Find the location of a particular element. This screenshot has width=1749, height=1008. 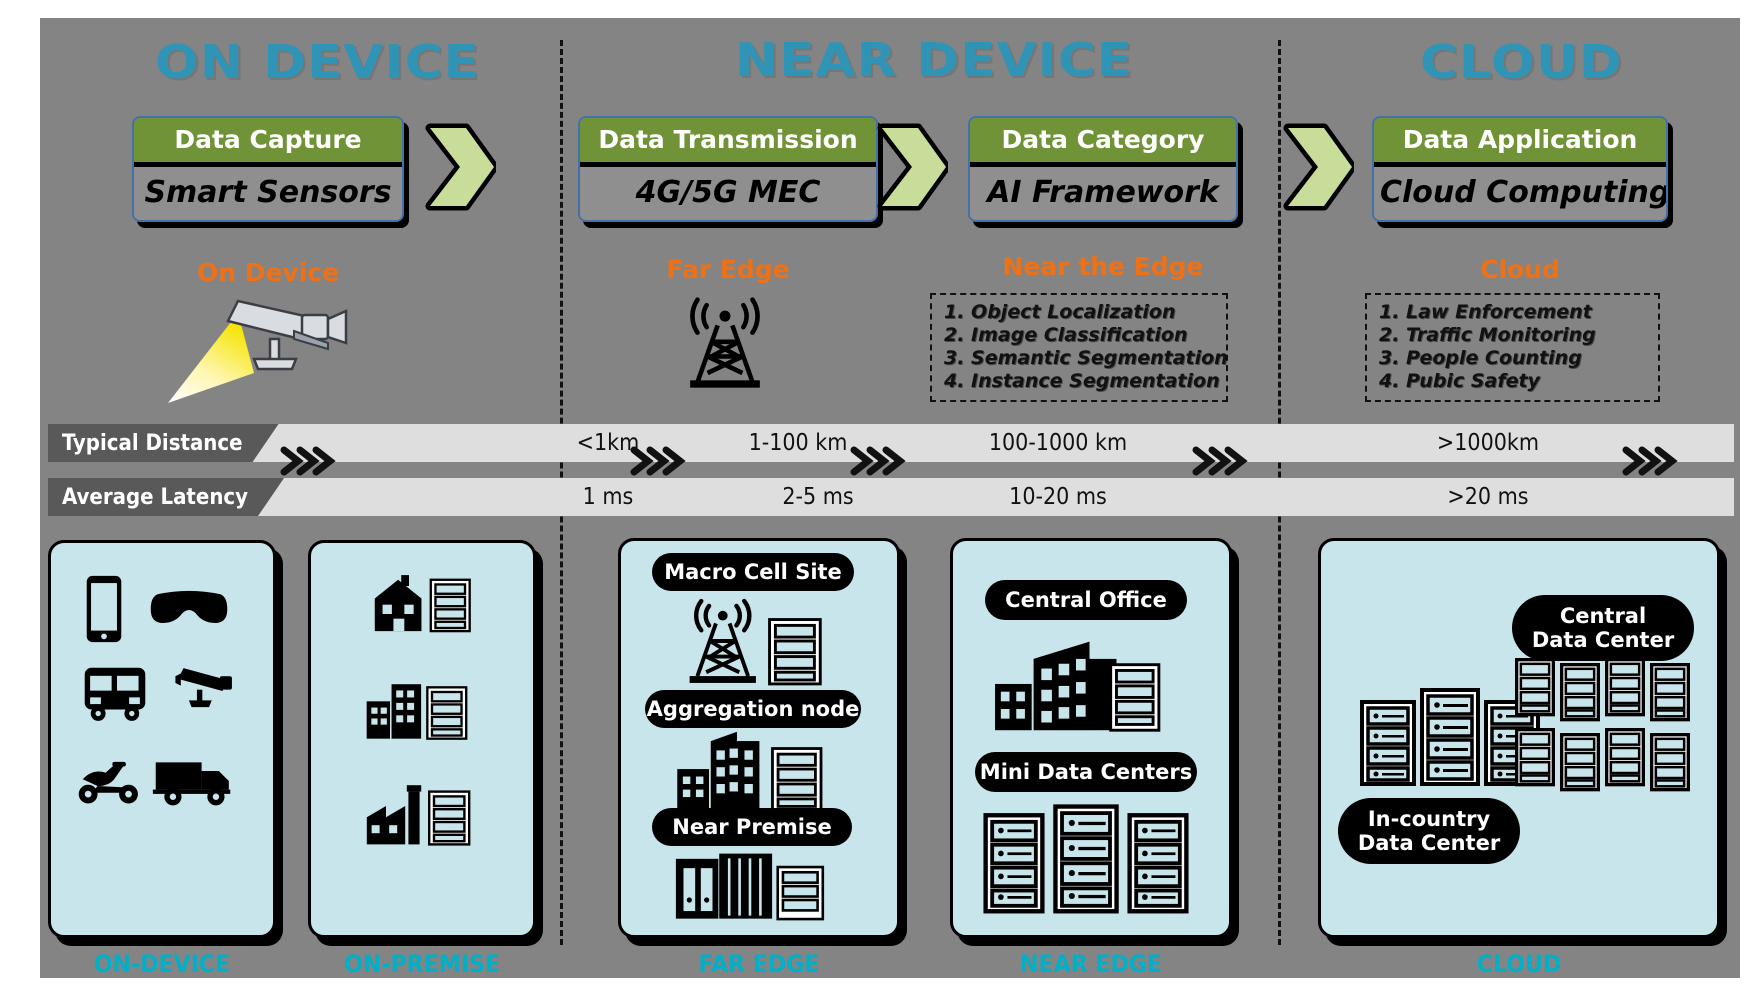

metric-value-distance-regional: 100-1000 km is located at coordinates (1058, 443).